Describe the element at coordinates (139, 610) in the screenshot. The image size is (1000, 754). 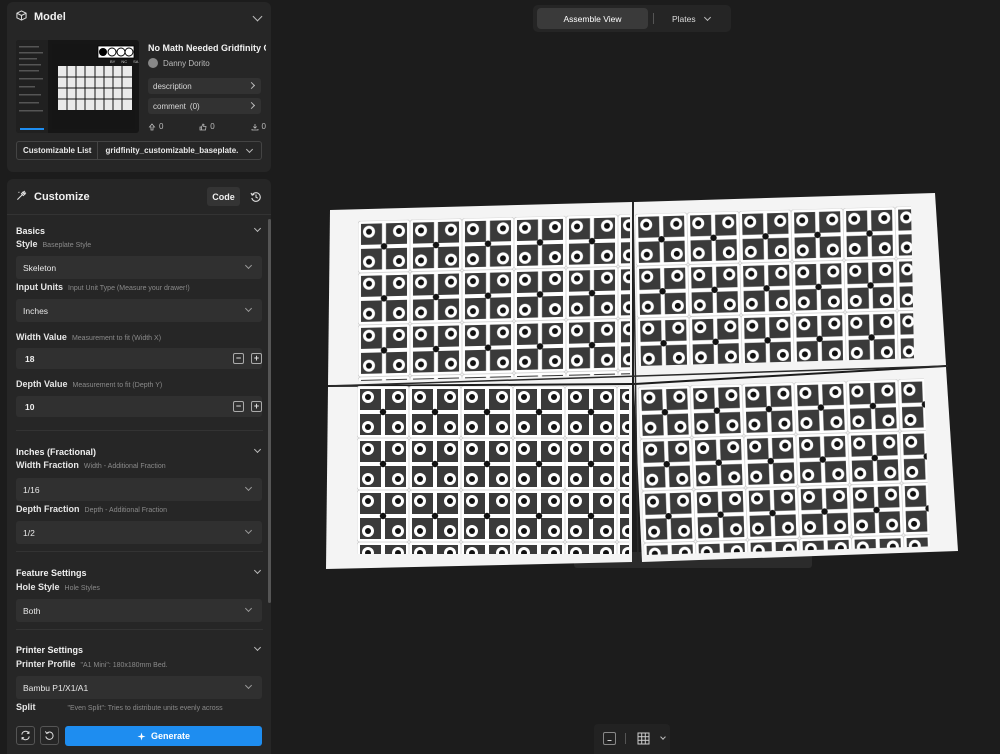
I see `hole-style-select: Both` at that location.